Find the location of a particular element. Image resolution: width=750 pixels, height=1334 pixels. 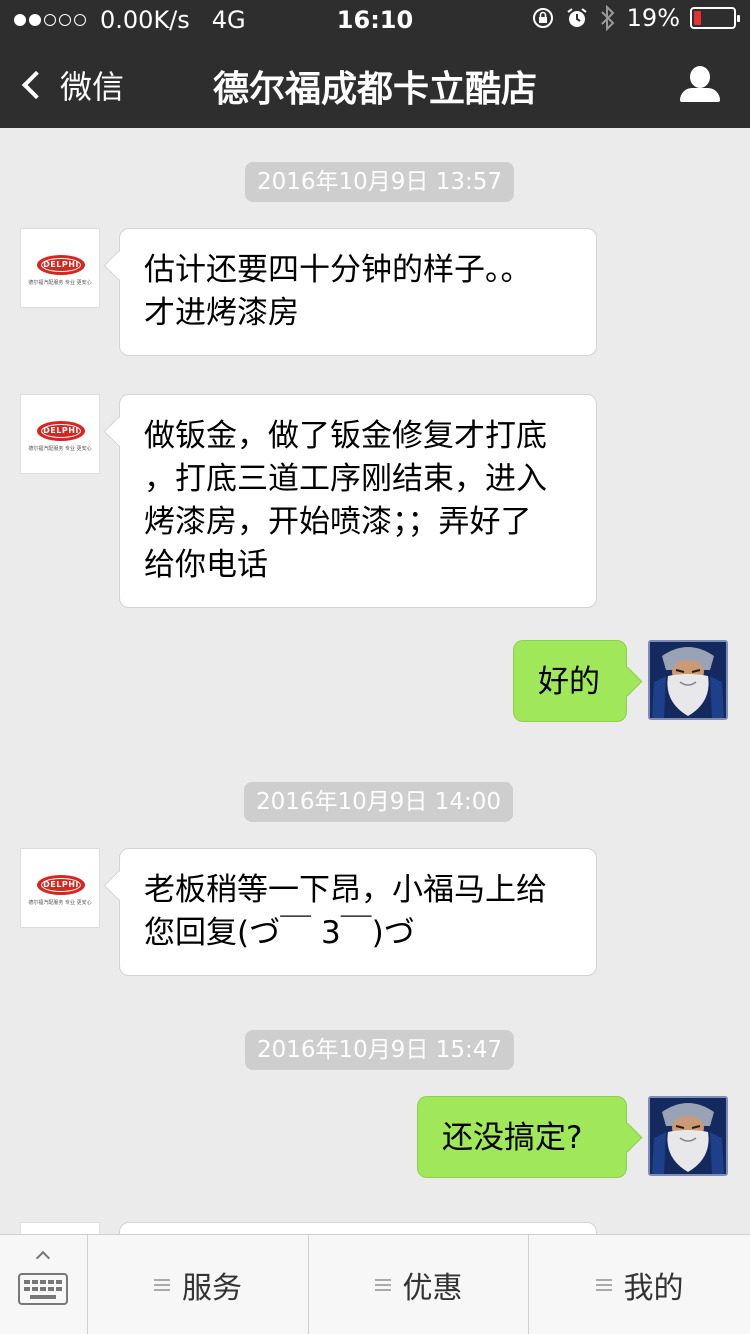

keyboard-icon is located at coordinates (43, 1289).